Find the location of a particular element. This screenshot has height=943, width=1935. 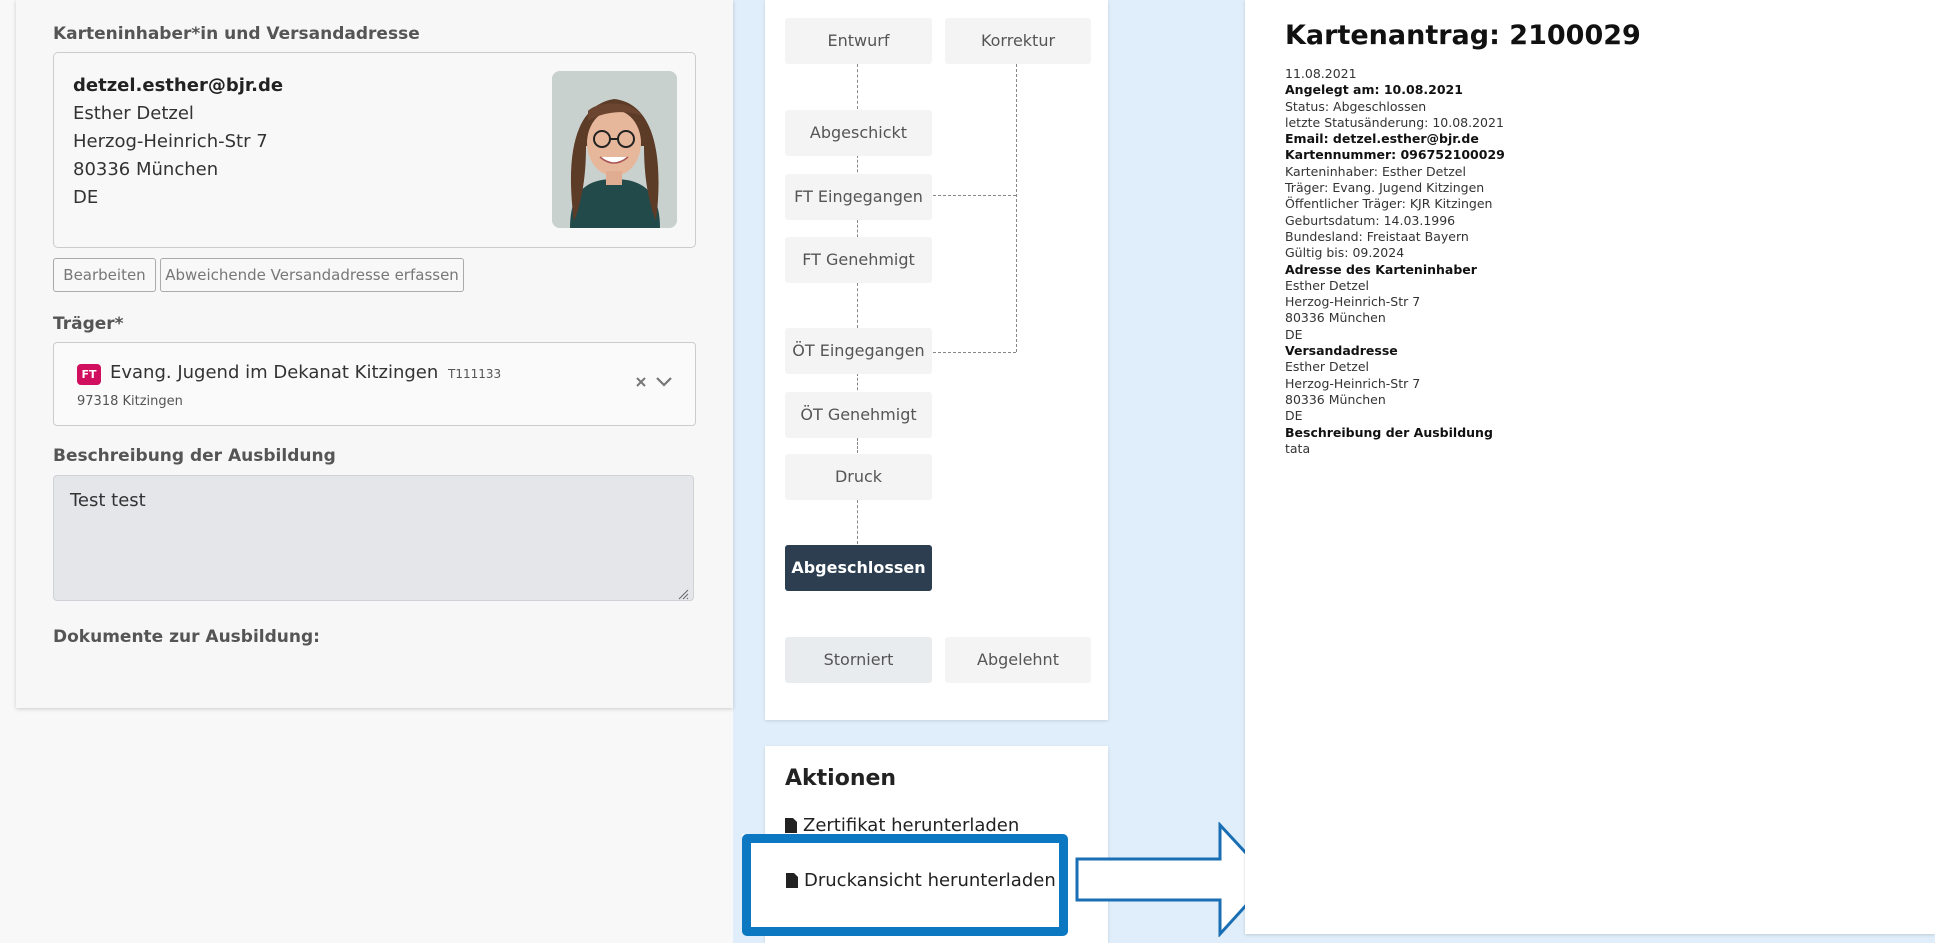

step-entwurf: Entwurf is located at coordinates (858, 41).